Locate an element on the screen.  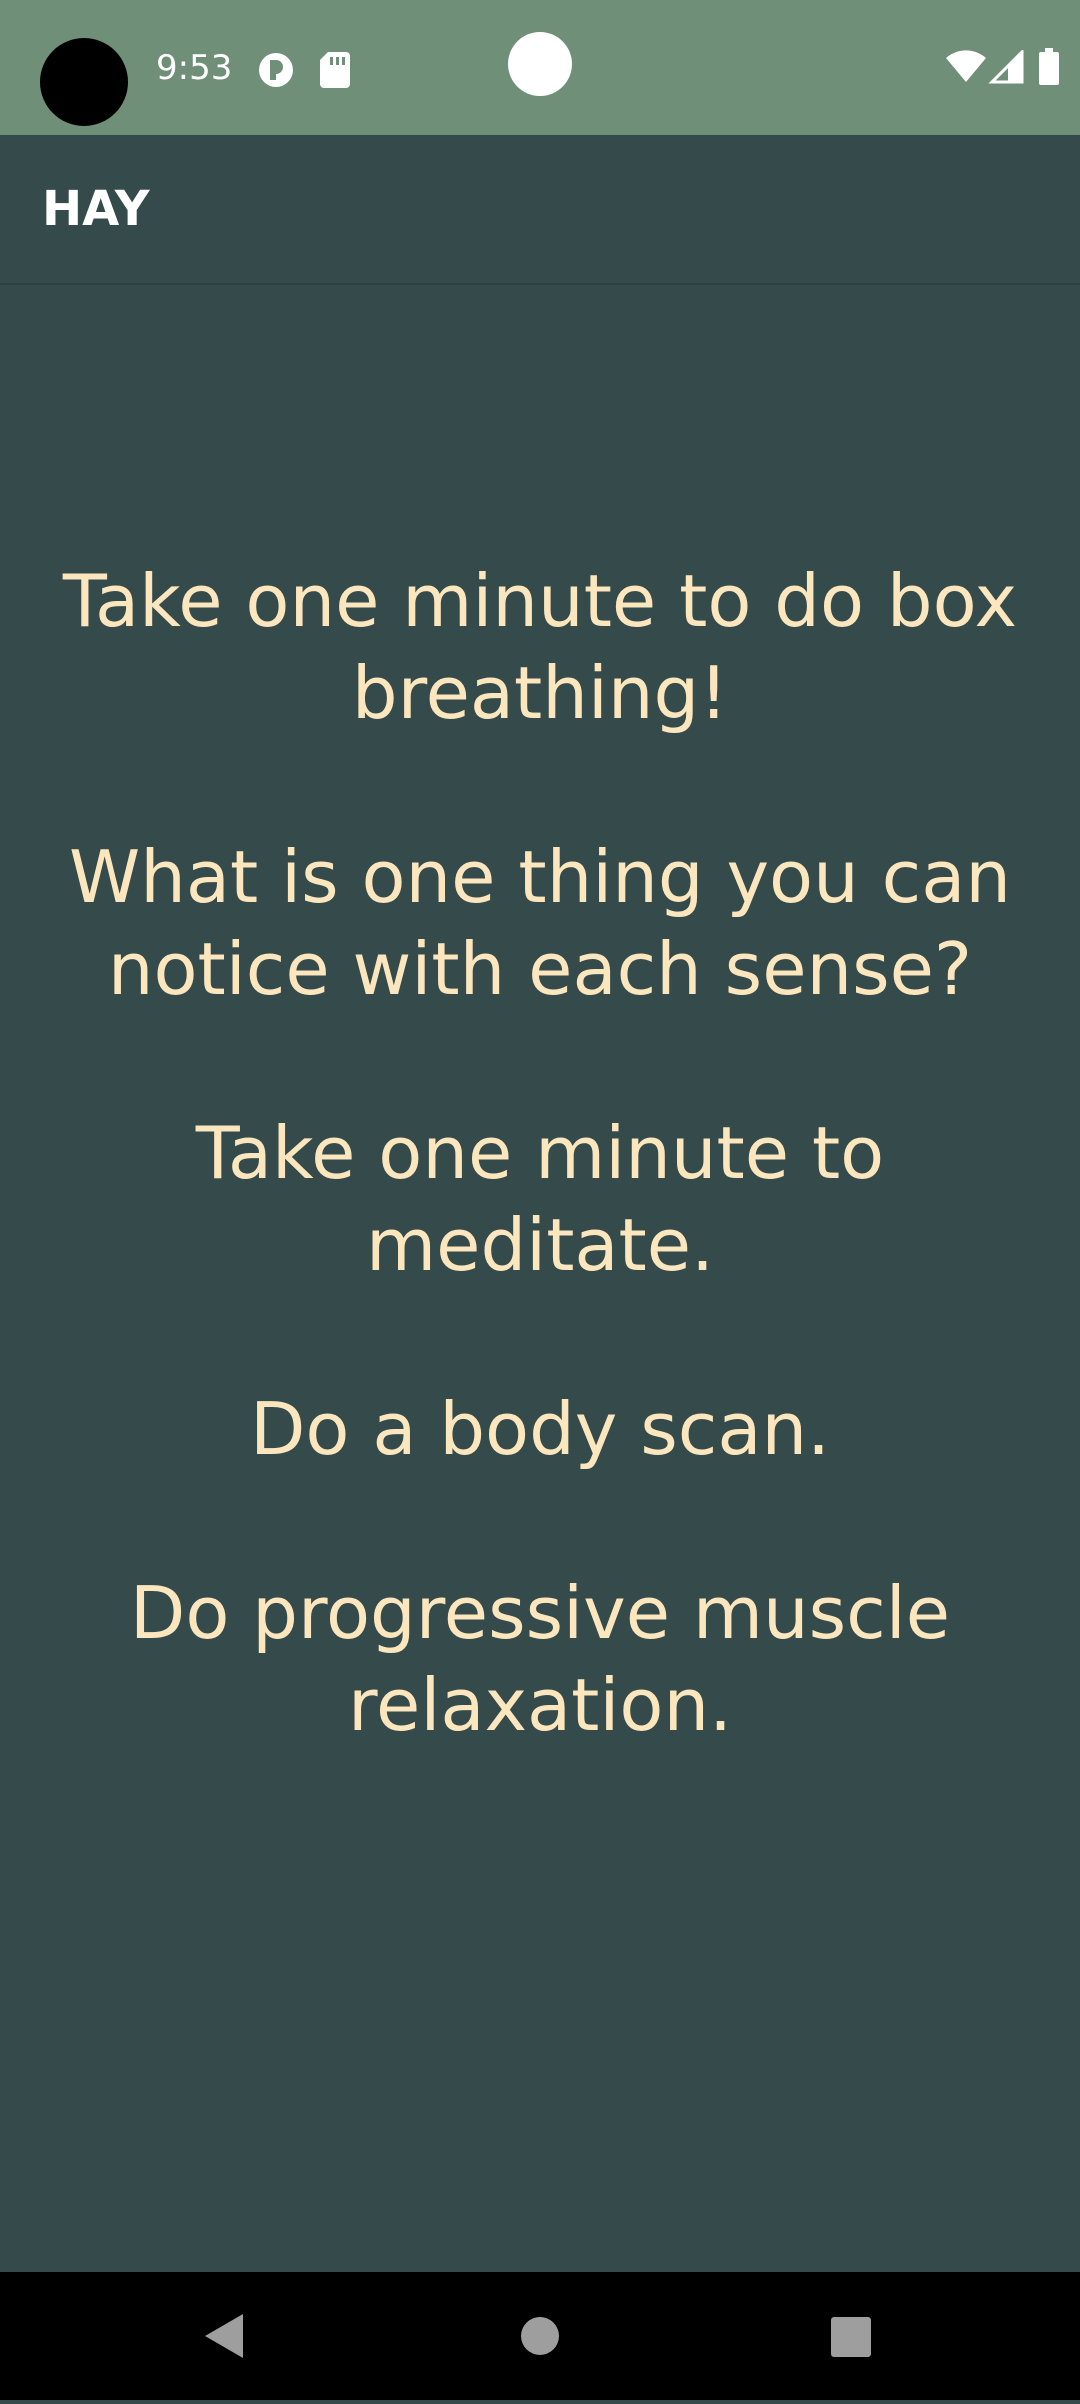
circle-p-icon is located at coordinates (276, 70).